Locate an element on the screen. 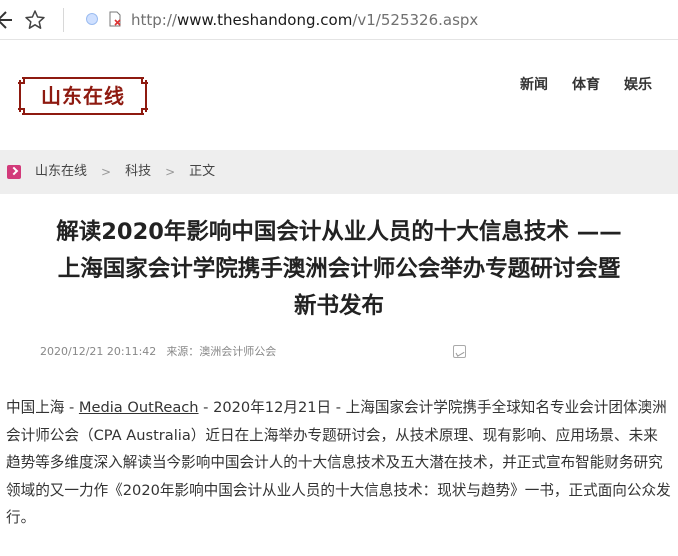 Image resolution: width=678 pixels, height=556 pixels. article-meta: 2020/12/21 20:11:42 来源：澳洲会计师公会 is located at coordinates (158, 352).